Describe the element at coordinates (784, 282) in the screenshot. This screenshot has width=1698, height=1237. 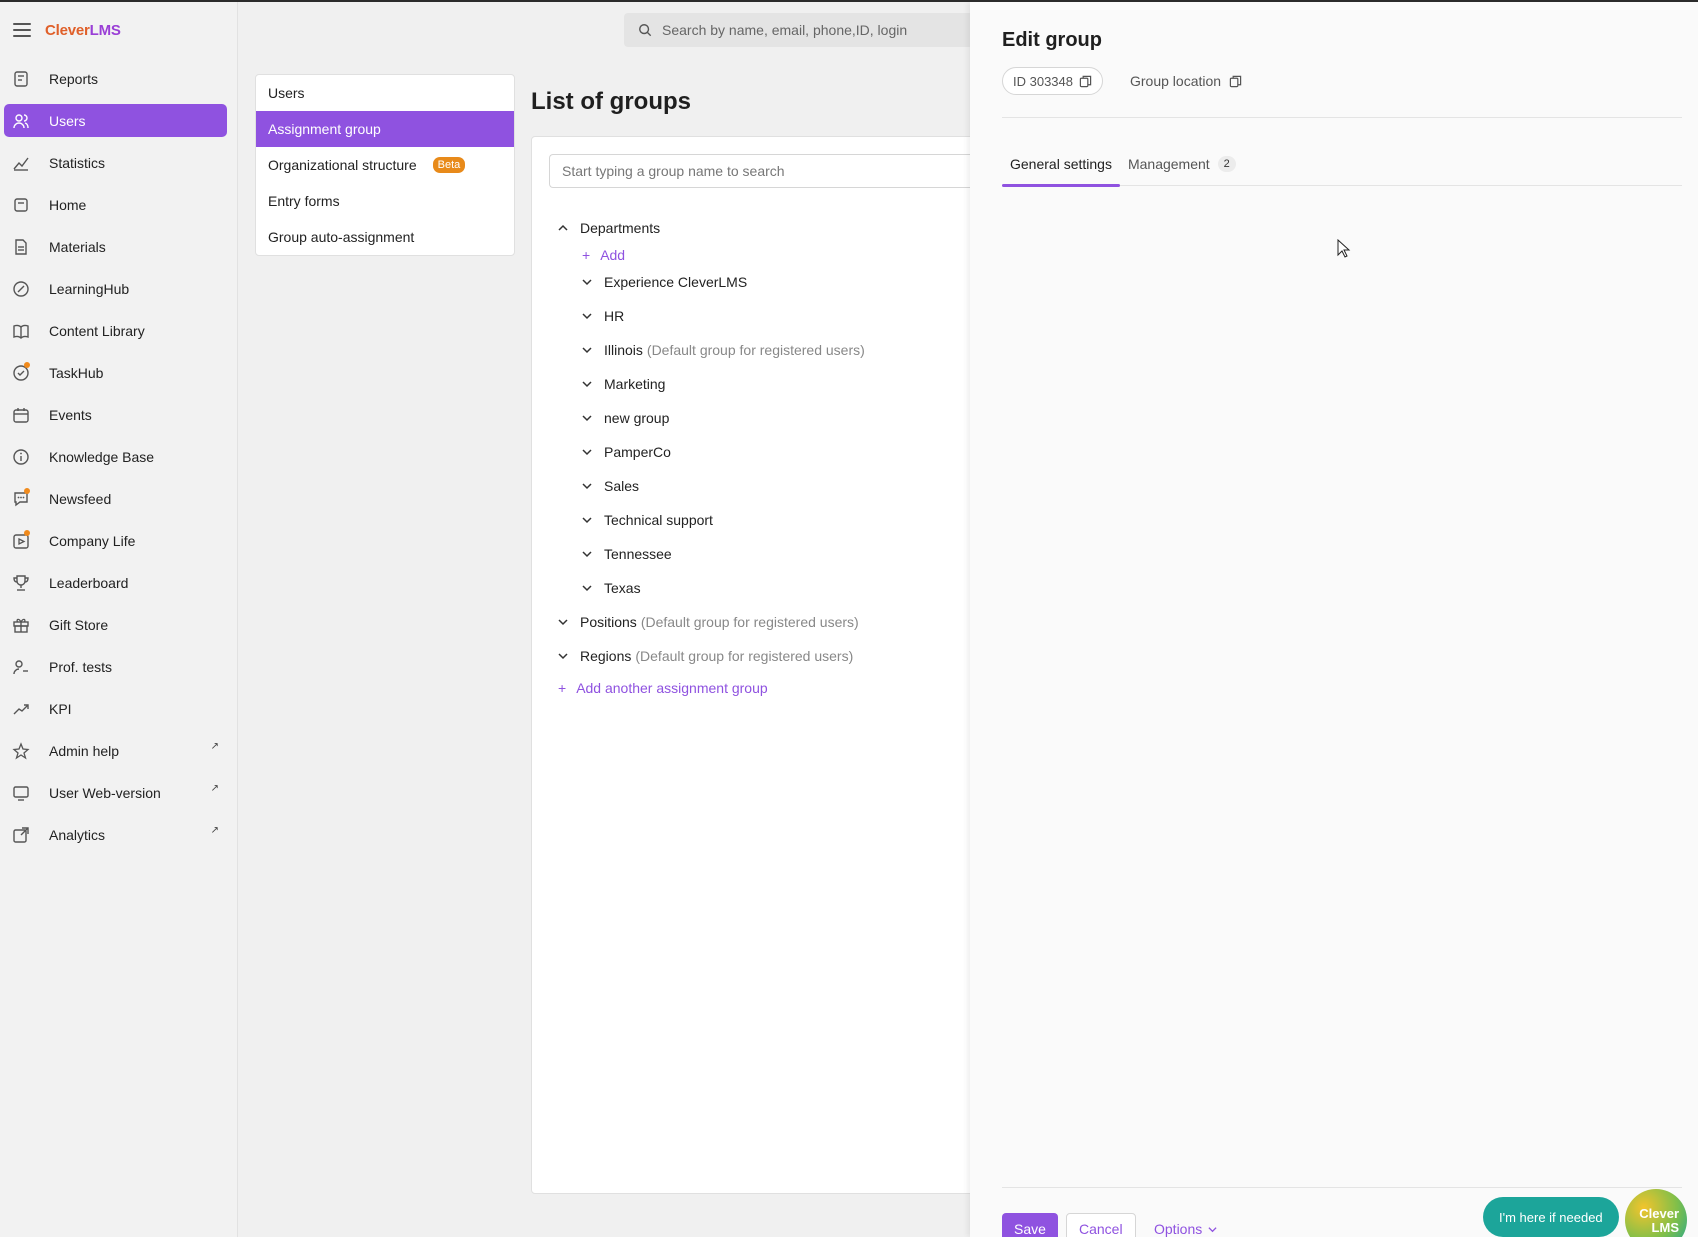
I see `tree-row-group: Experience CleverLMS` at that location.